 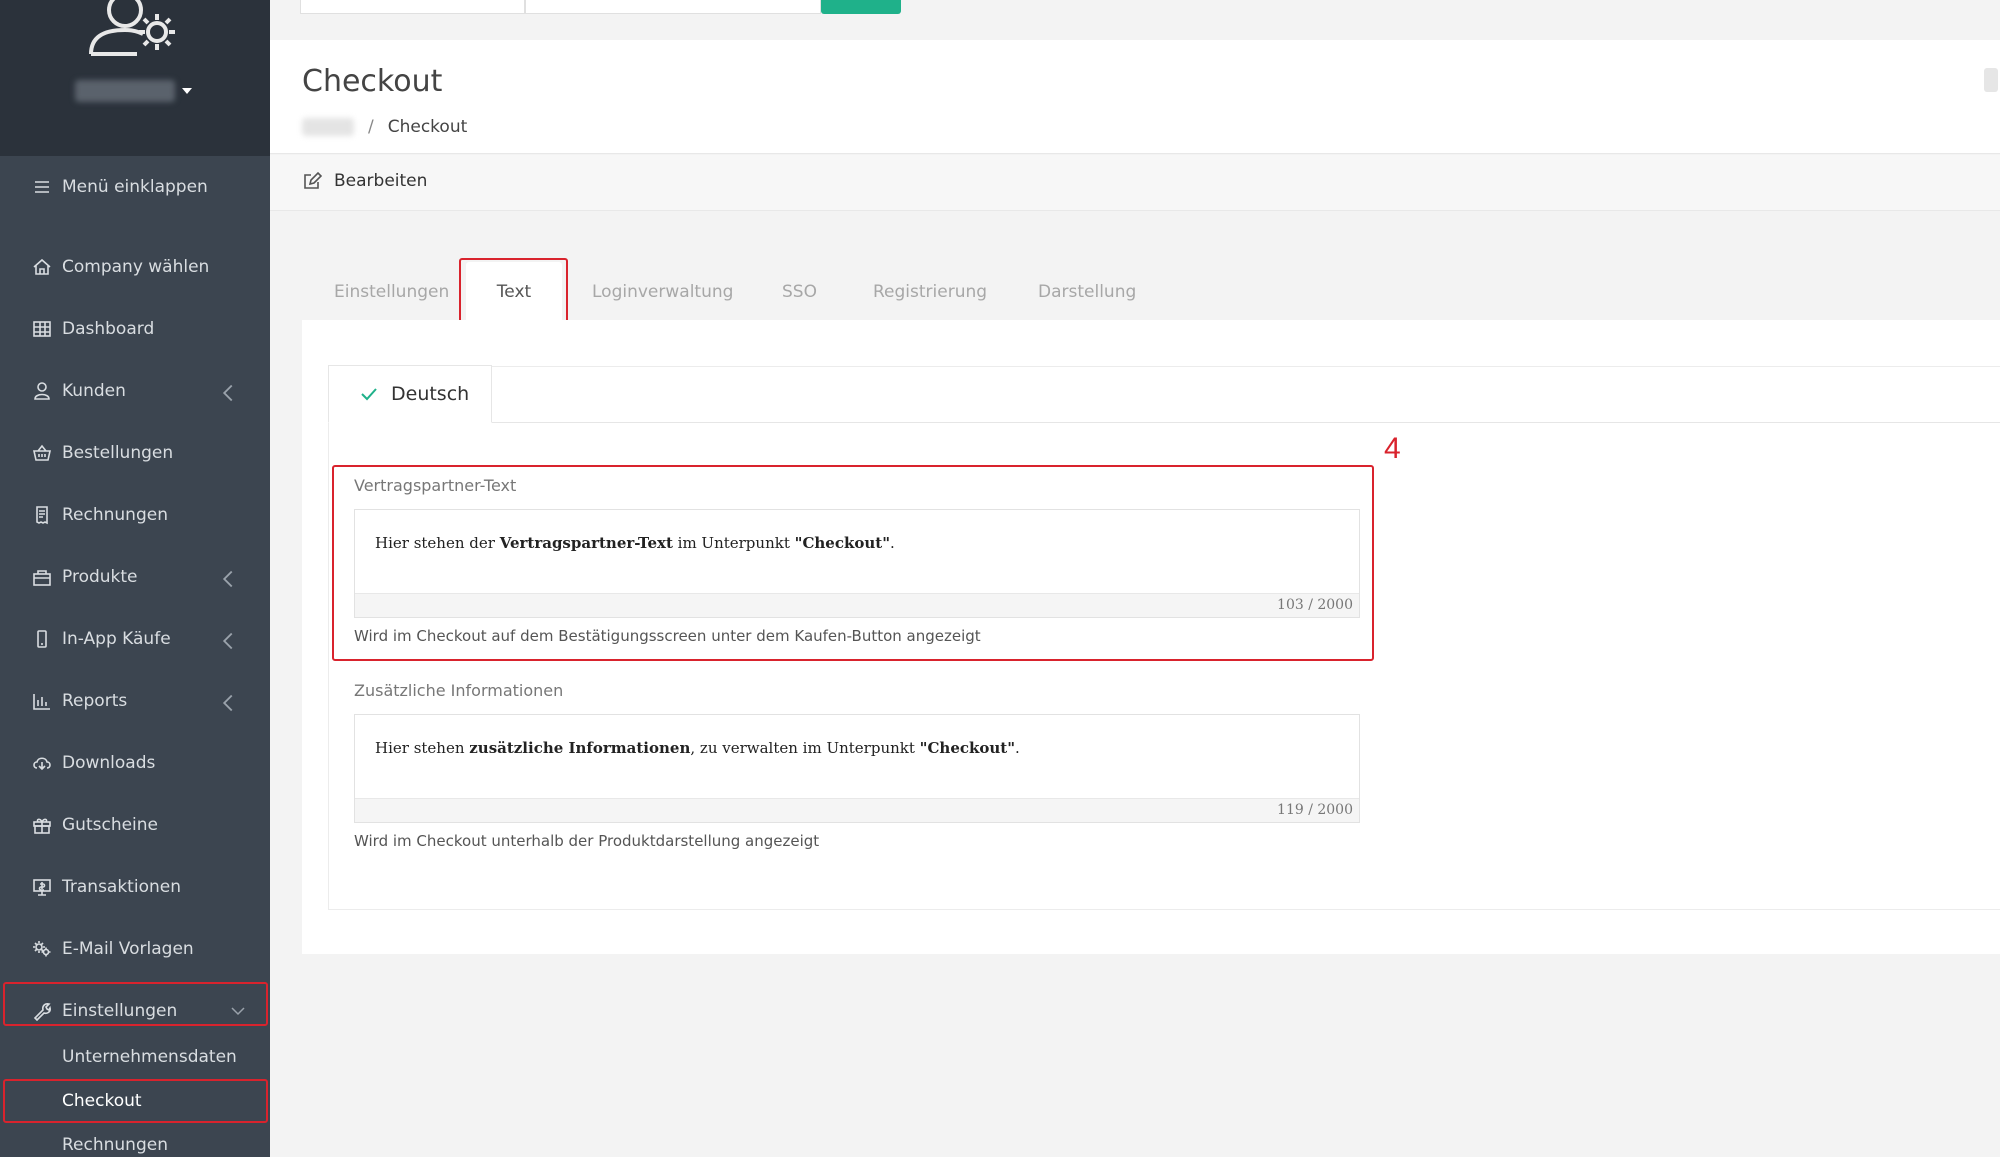 I want to click on sidebar-item-rechnungen: Rechnungen, so click(x=135, y=515).